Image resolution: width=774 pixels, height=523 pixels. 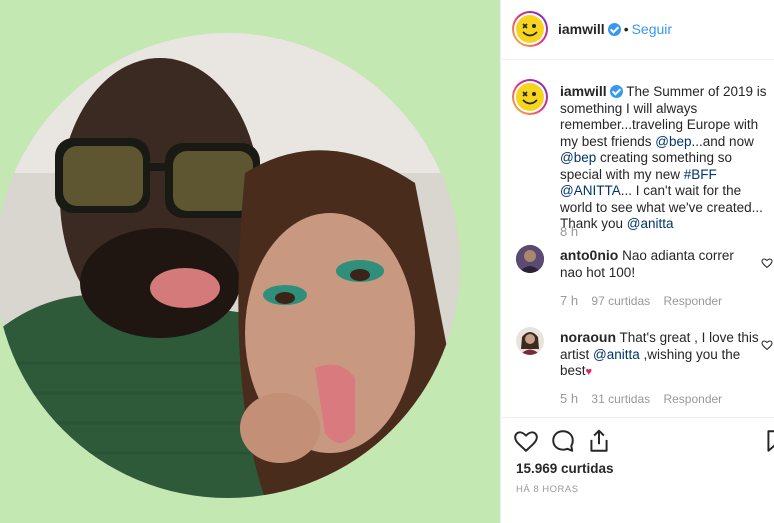 I want to click on comment-meta: 5 h 31 curtidas Responder, so click(x=646, y=398).